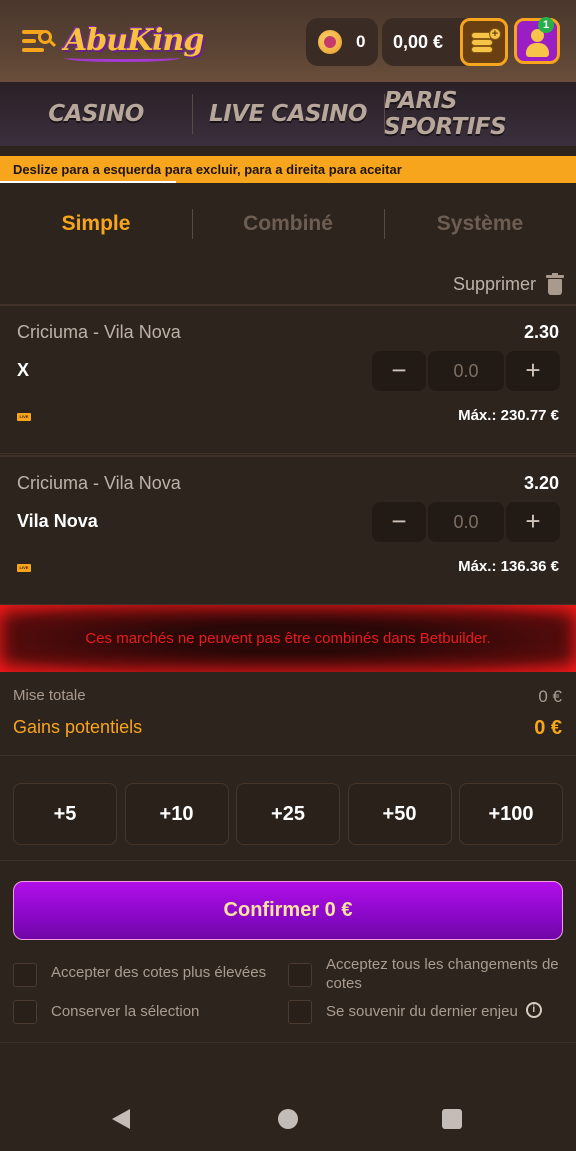 Image resolution: width=576 pixels, height=1151 pixels. I want to click on panel-bottom, so click(288, 1055).